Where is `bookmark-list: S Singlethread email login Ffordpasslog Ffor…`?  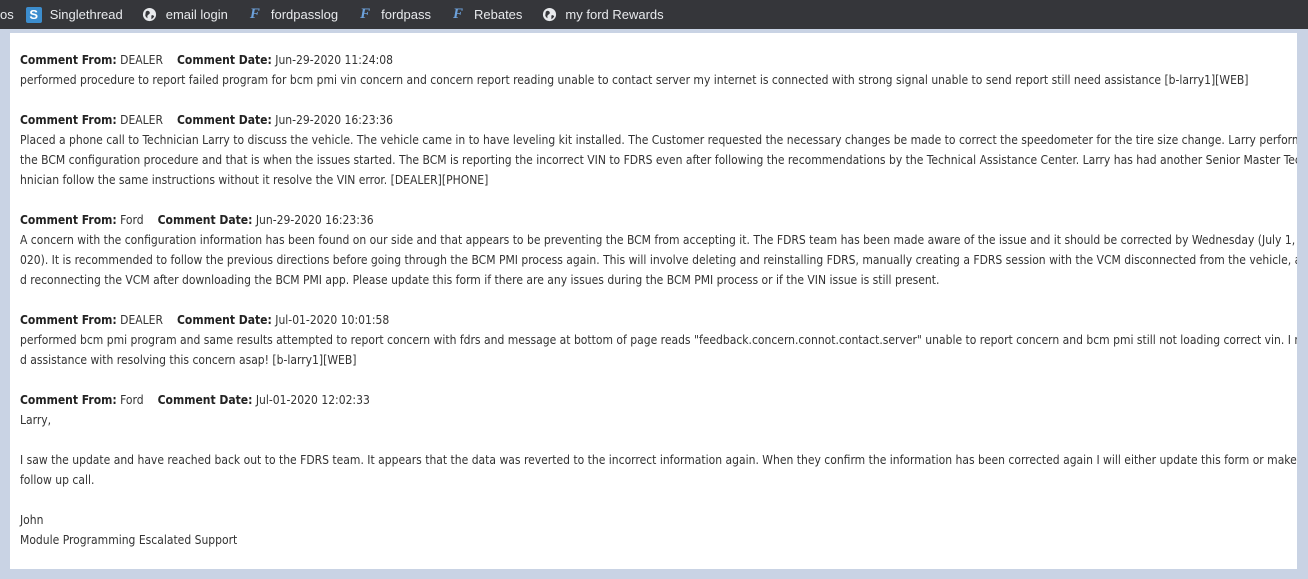
bookmark-list: S Singlethread email login Ffordpasslog Ffor… is located at coordinates (354, 14).